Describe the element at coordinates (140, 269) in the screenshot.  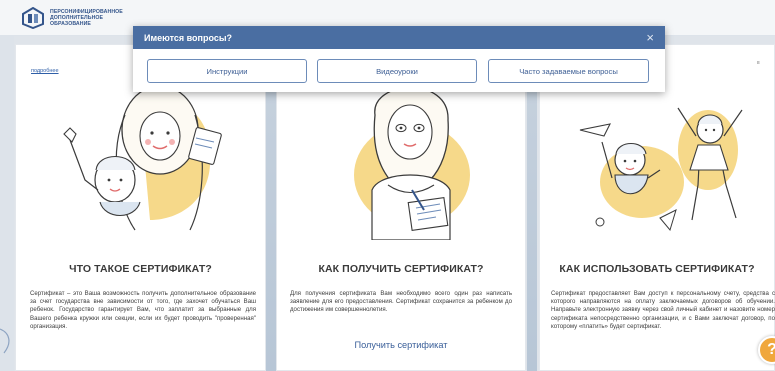
I see `card-title: ЧТО ТАКОЕ СЕРТИФИКАТ?` at that location.